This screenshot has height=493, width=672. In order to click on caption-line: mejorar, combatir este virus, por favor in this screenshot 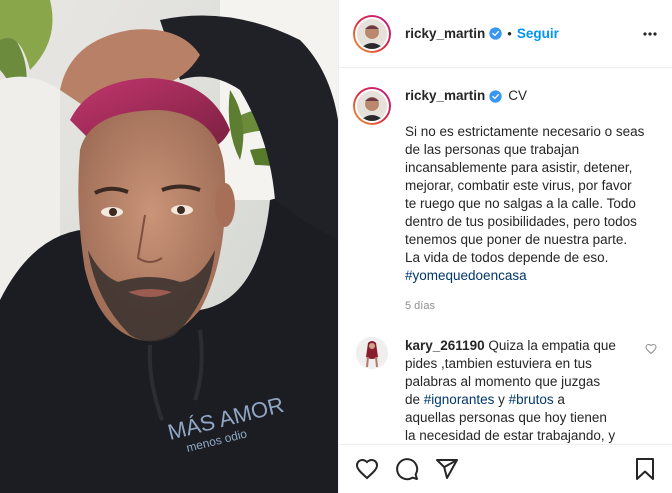, I will do `click(518, 185)`.